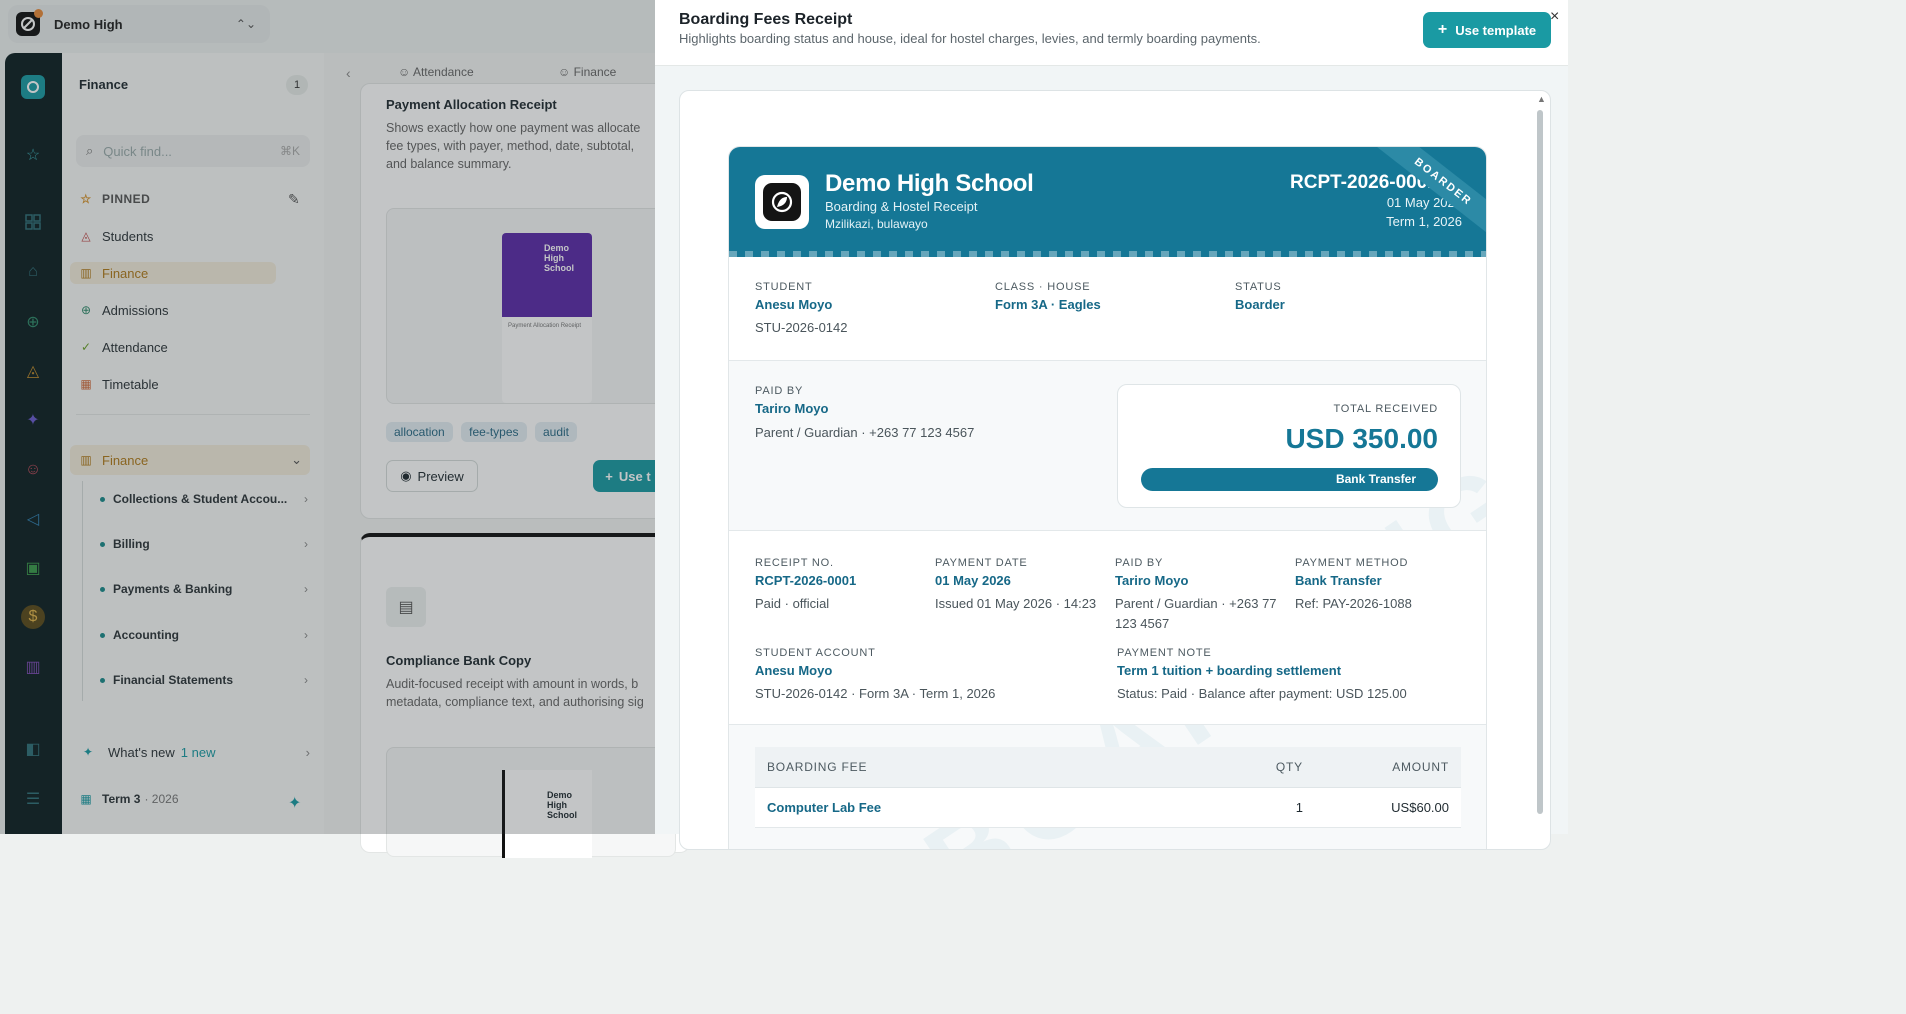 This screenshot has height=1014, width=1906. I want to click on table-header-row: BOARDING FEE QTY AMOUNT, so click(1108, 767).